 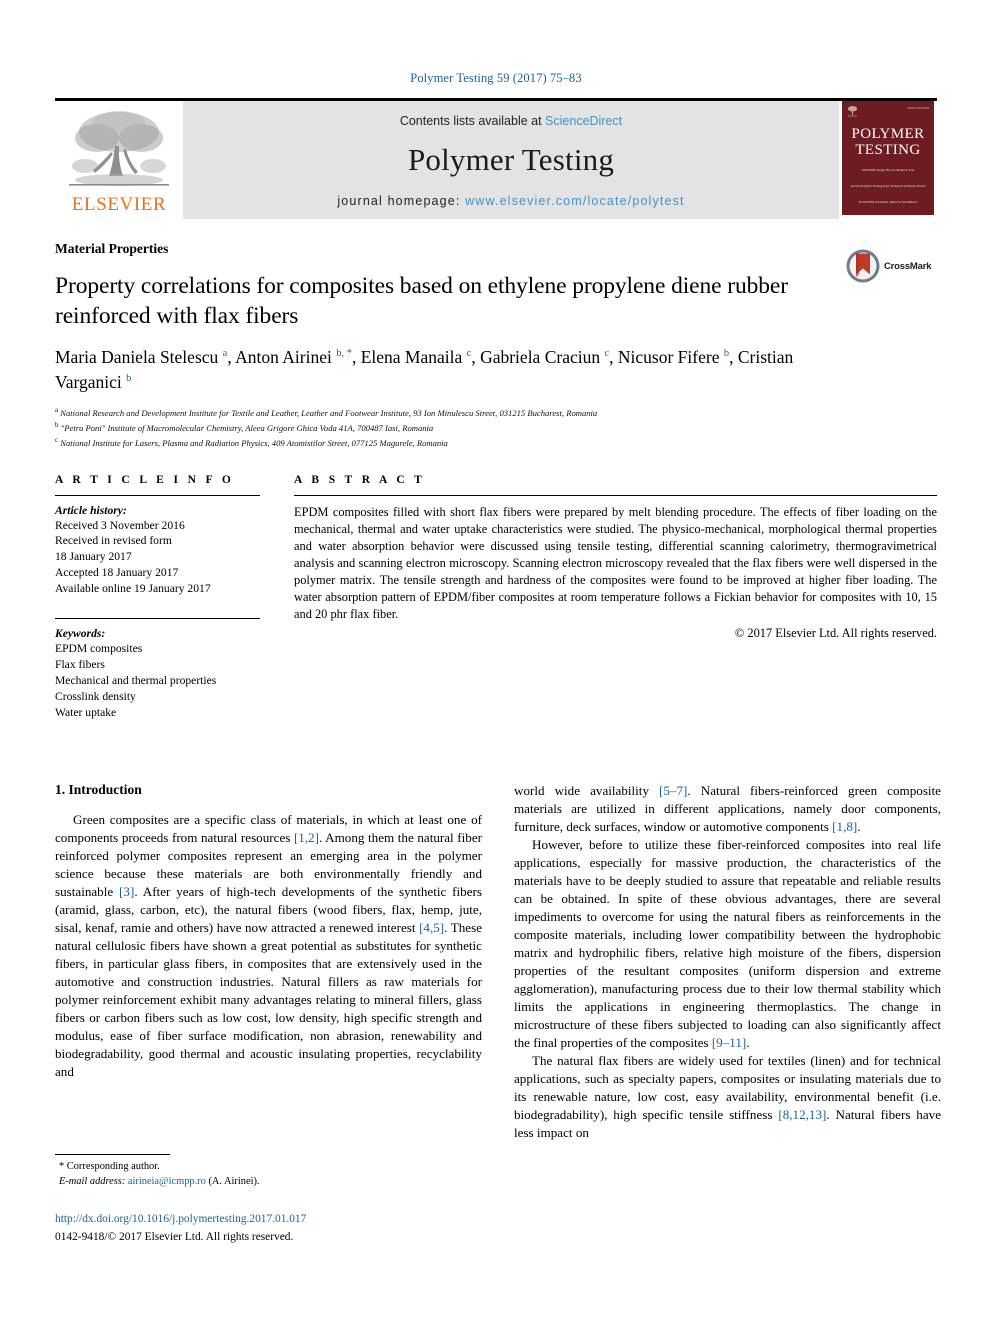 I want to click on keywords-rule, so click(x=157, y=619).